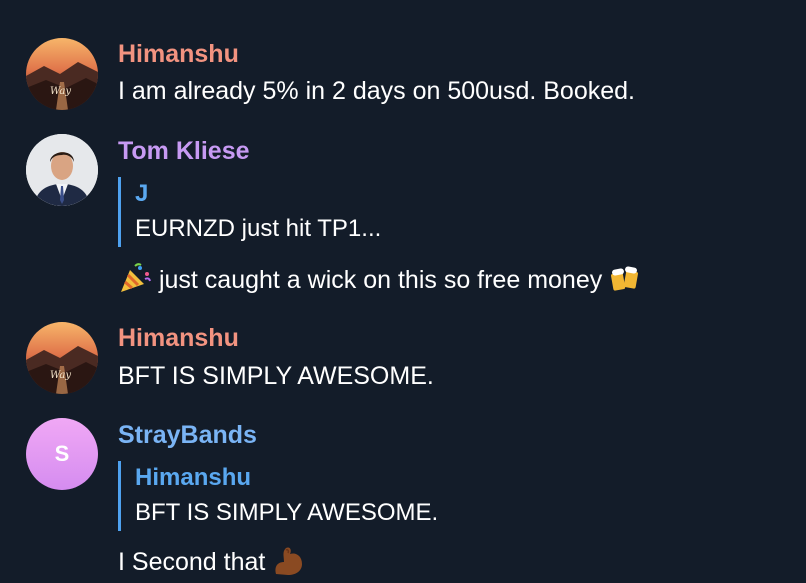 The width and height of the screenshot is (806, 583). I want to click on man-in-suit-avatar-icon, so click(62, 170).